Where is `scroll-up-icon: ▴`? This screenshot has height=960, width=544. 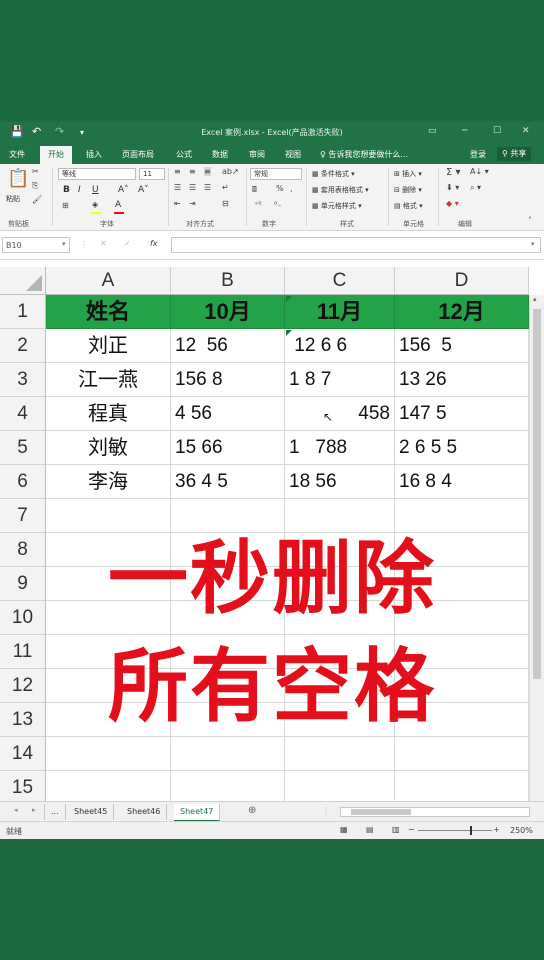
scroll-up-icon: ▴ is located at coordinates (535, 299).